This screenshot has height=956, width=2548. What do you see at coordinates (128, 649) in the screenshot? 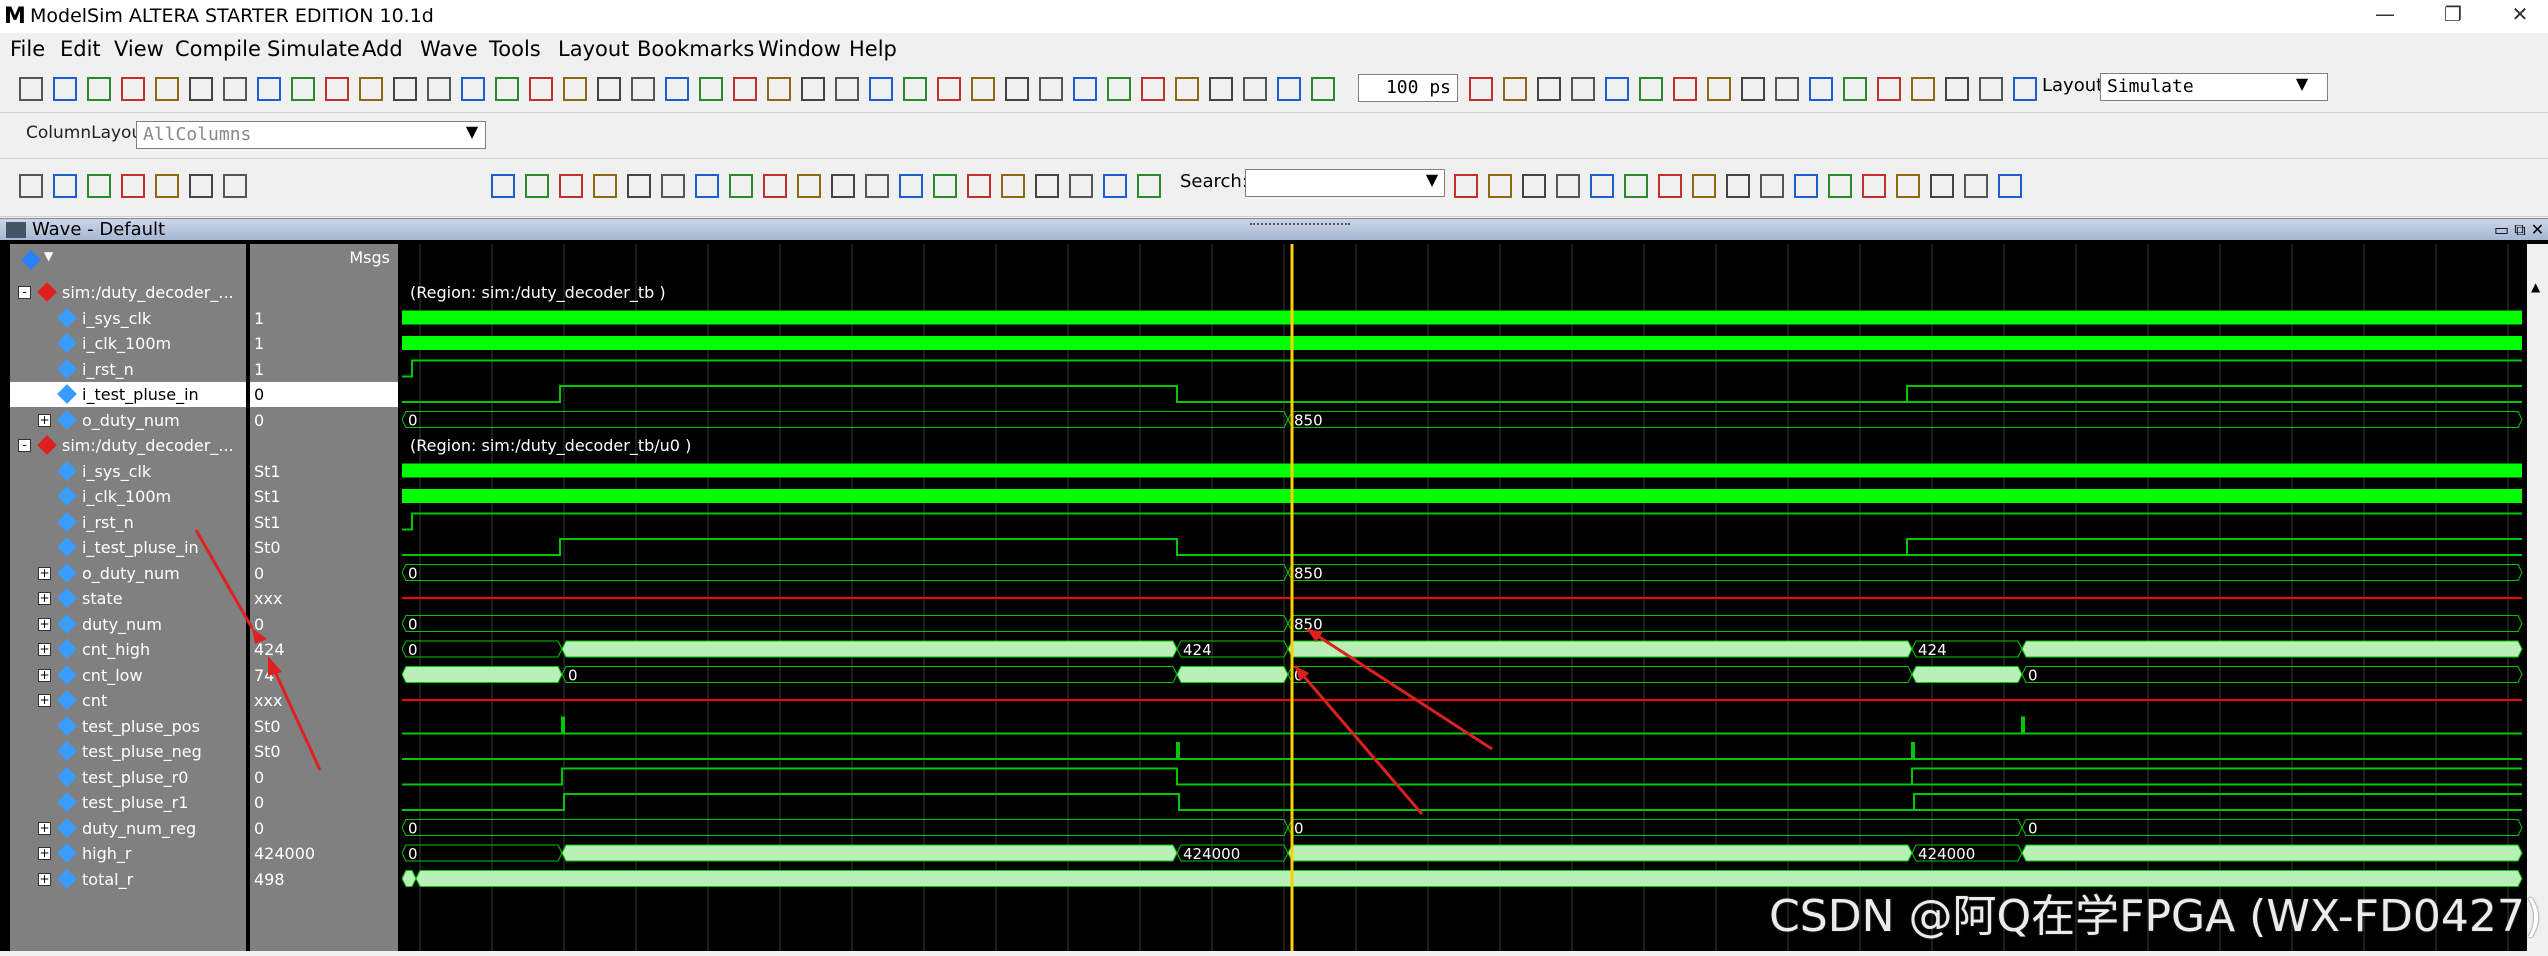
I see `signal-row: + cnt_high` at bounding box center [128, 649].